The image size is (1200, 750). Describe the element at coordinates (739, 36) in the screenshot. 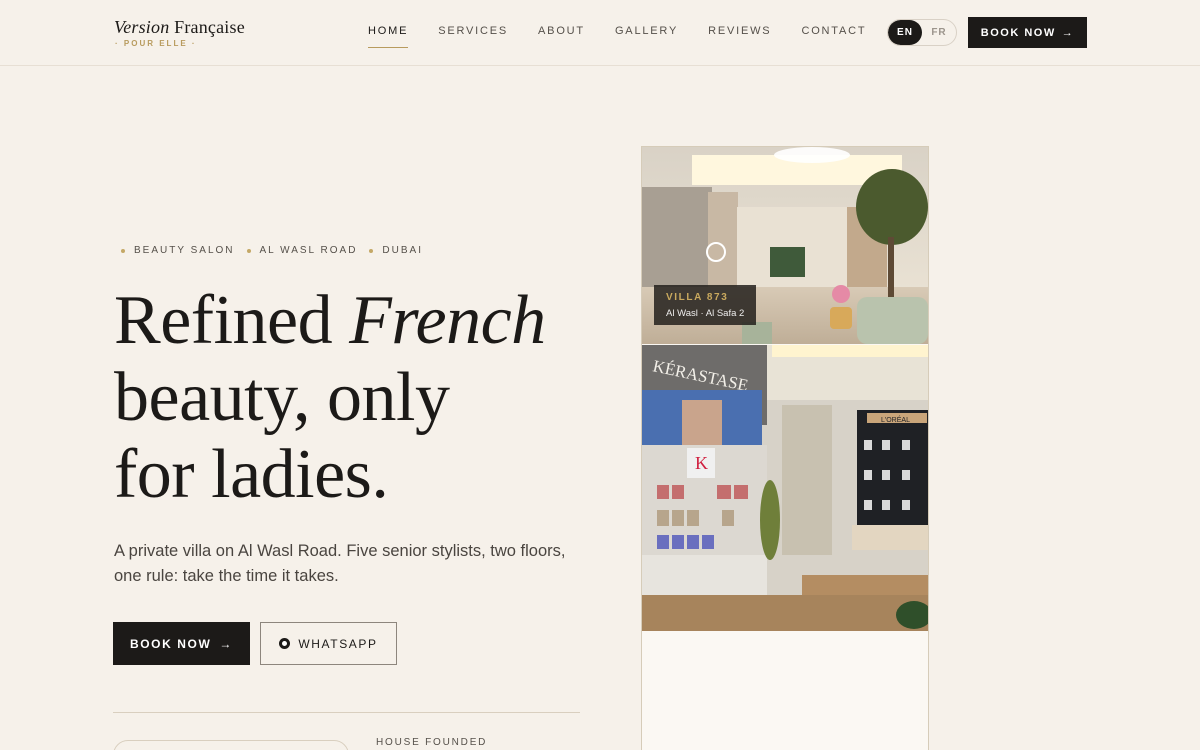

I see `nav-reviews: REVIEWS` at that location.